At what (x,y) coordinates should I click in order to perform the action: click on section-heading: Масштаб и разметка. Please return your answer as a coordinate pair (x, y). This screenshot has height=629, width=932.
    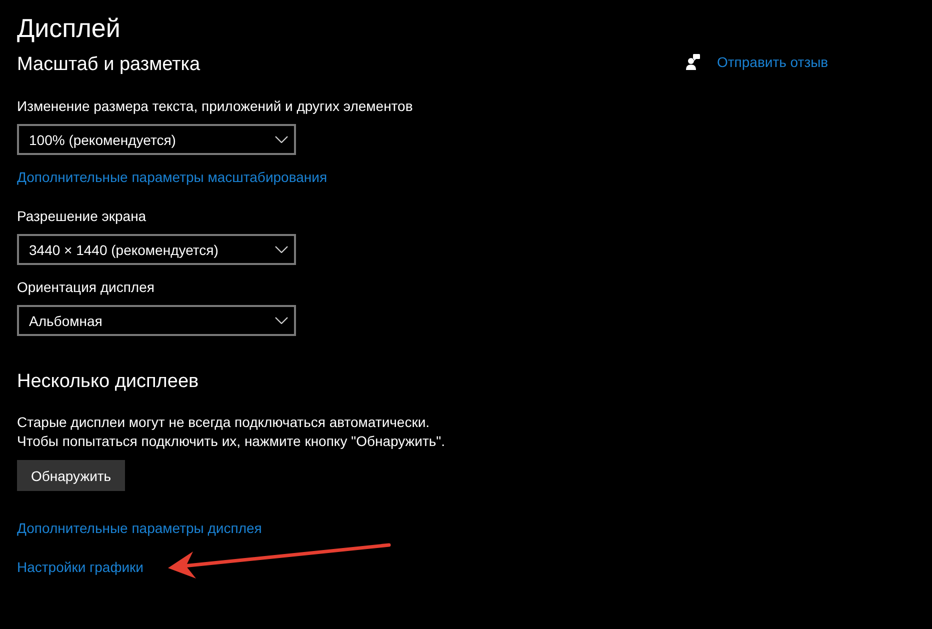
    Looking at the image, I should click on (108, 65).